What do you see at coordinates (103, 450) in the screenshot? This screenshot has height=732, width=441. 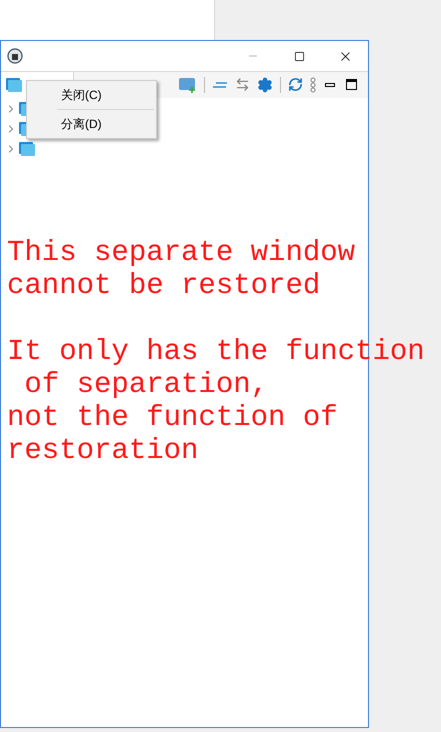 I see `annotation-text: restoration` at bounding box center [103, 450].